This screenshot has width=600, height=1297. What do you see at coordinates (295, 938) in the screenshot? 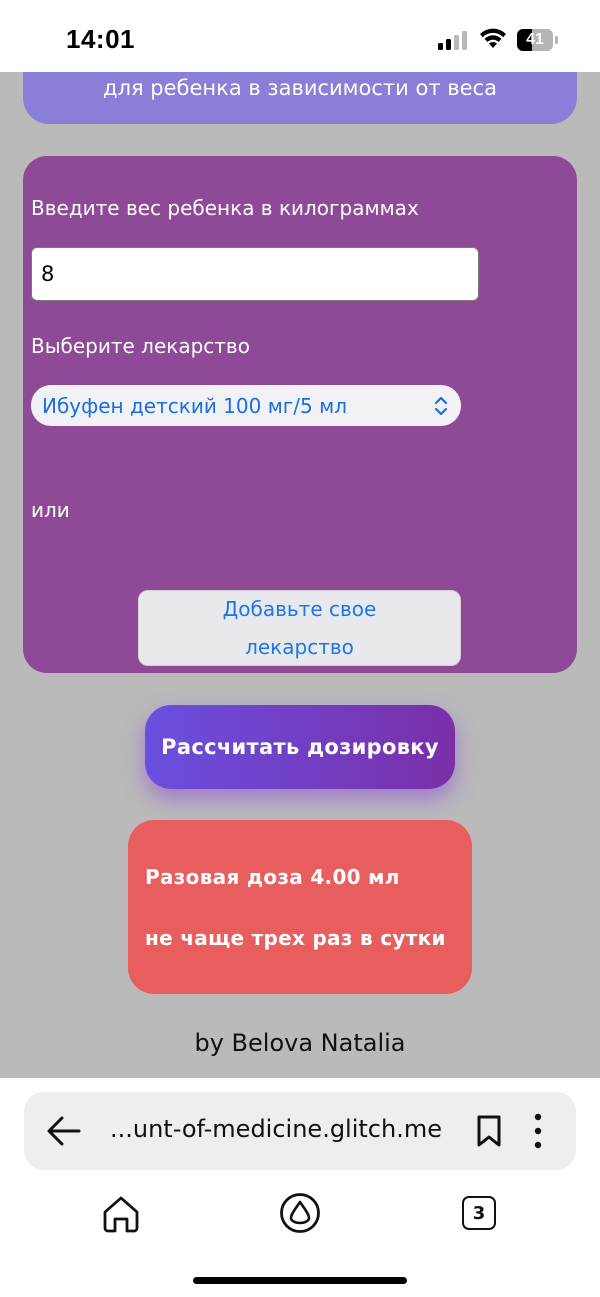
I see `result-frequency: не чаще трех раз в сутки` at bounding box center [295, 938].